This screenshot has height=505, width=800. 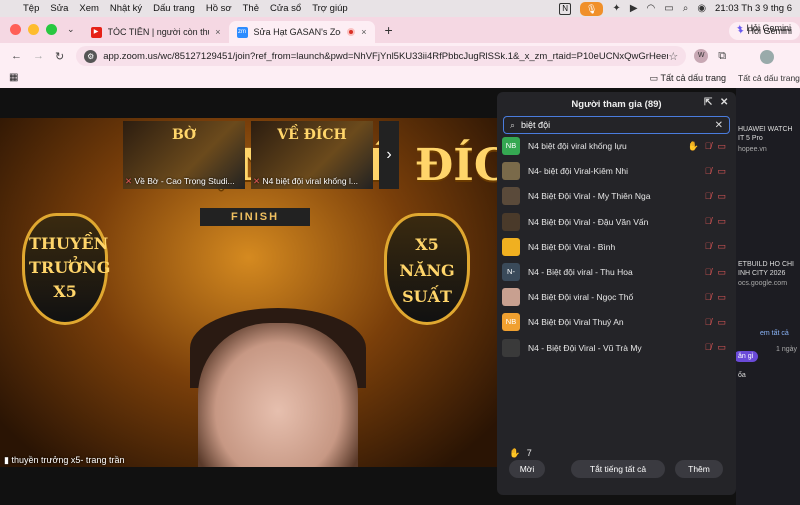 What do you see at coordinates (715, 221) in the screenshot?
I see `participant-status-icons: 🎙̸ ▭` at bounding box center [715, 221].